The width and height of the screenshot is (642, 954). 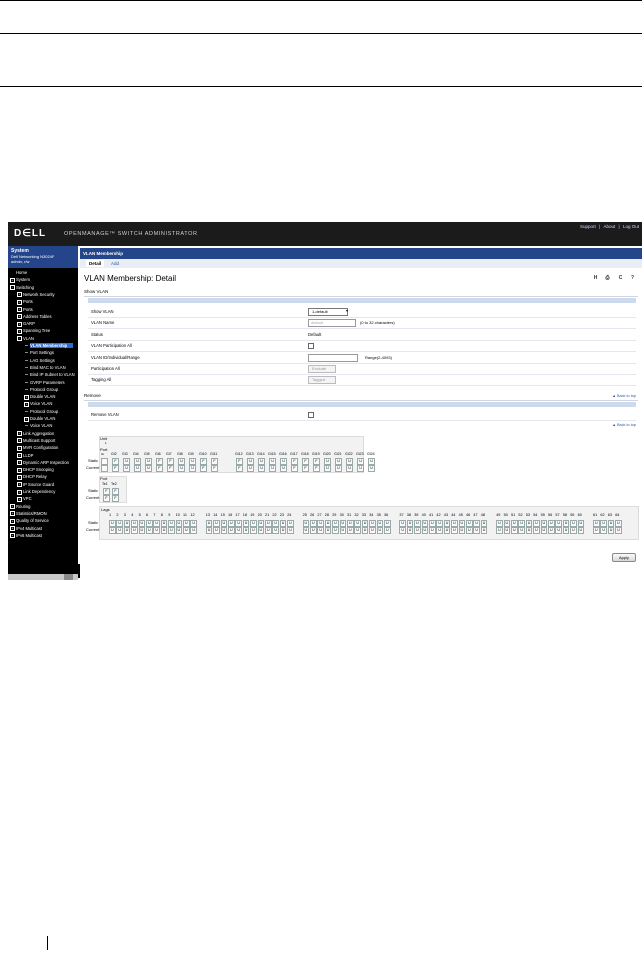 What do you see at coordinates (32, 520) in the screenshot?
I see `nav-item: Quality of Service` at bounding box center [32, 520].